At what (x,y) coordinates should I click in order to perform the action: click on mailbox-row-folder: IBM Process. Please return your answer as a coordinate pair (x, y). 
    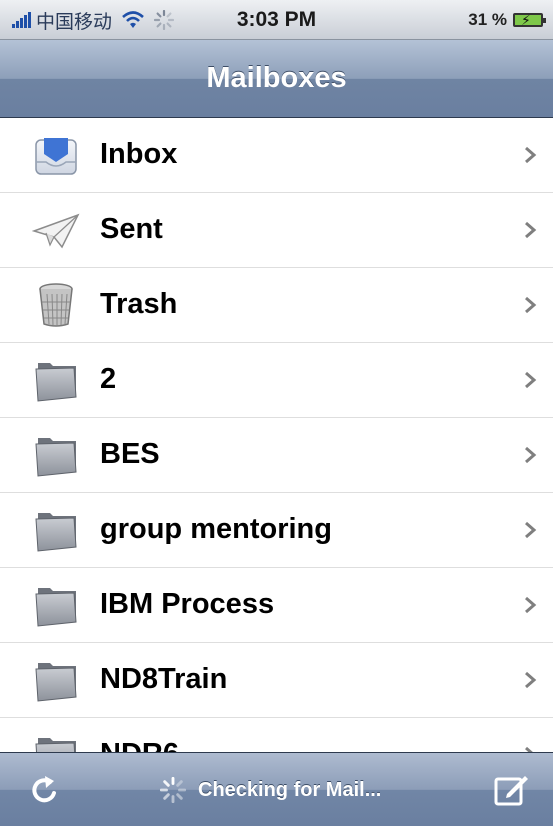
    Looking at the image, I should click on (276, 605).